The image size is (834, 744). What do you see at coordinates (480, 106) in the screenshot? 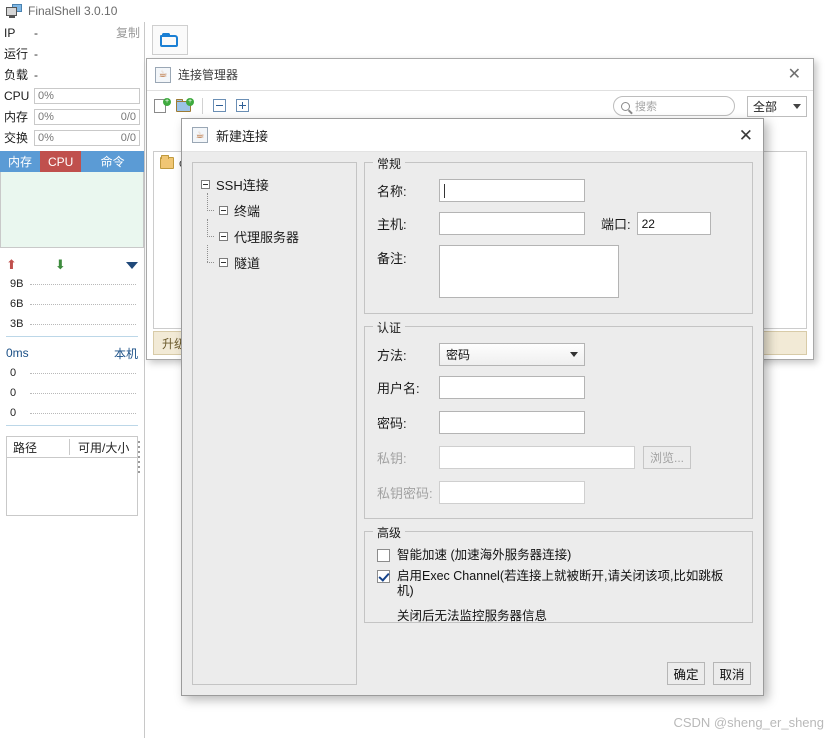
I see `connection-manager-toolbar: + + 搜索 全部` at bounding box center [480, 106].